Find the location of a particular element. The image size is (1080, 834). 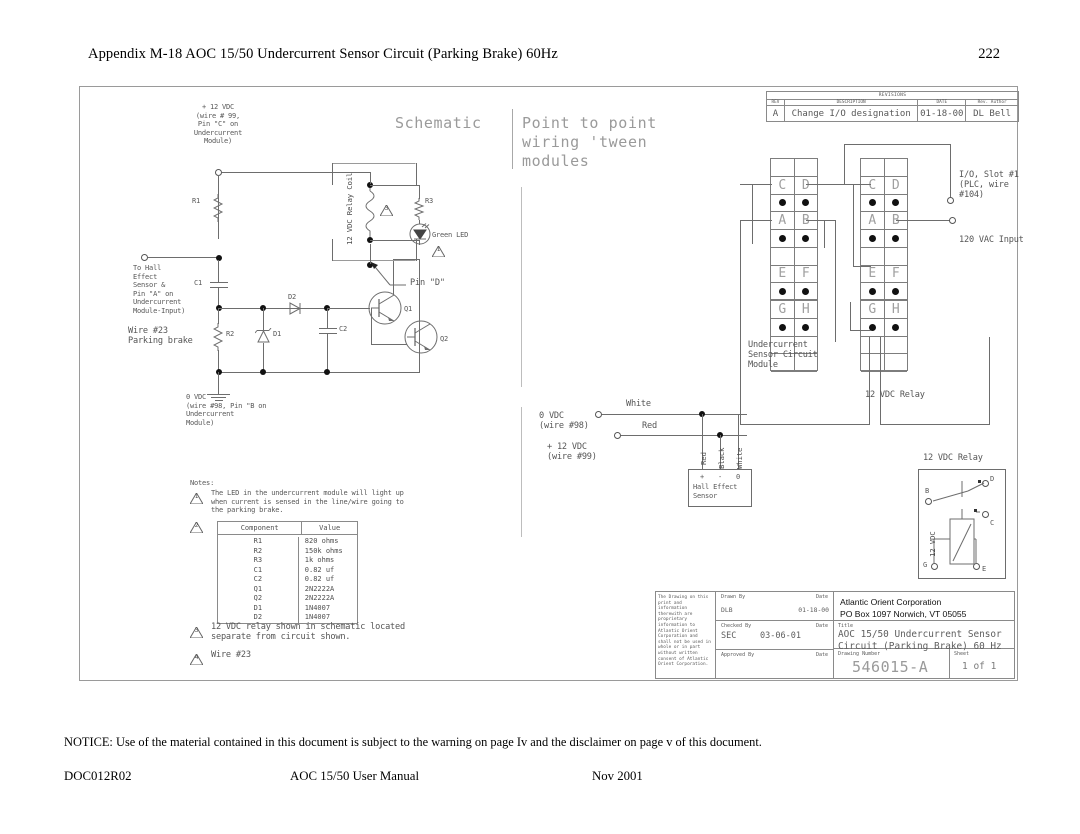

col-component: Component is located at coordinates (260, 528).